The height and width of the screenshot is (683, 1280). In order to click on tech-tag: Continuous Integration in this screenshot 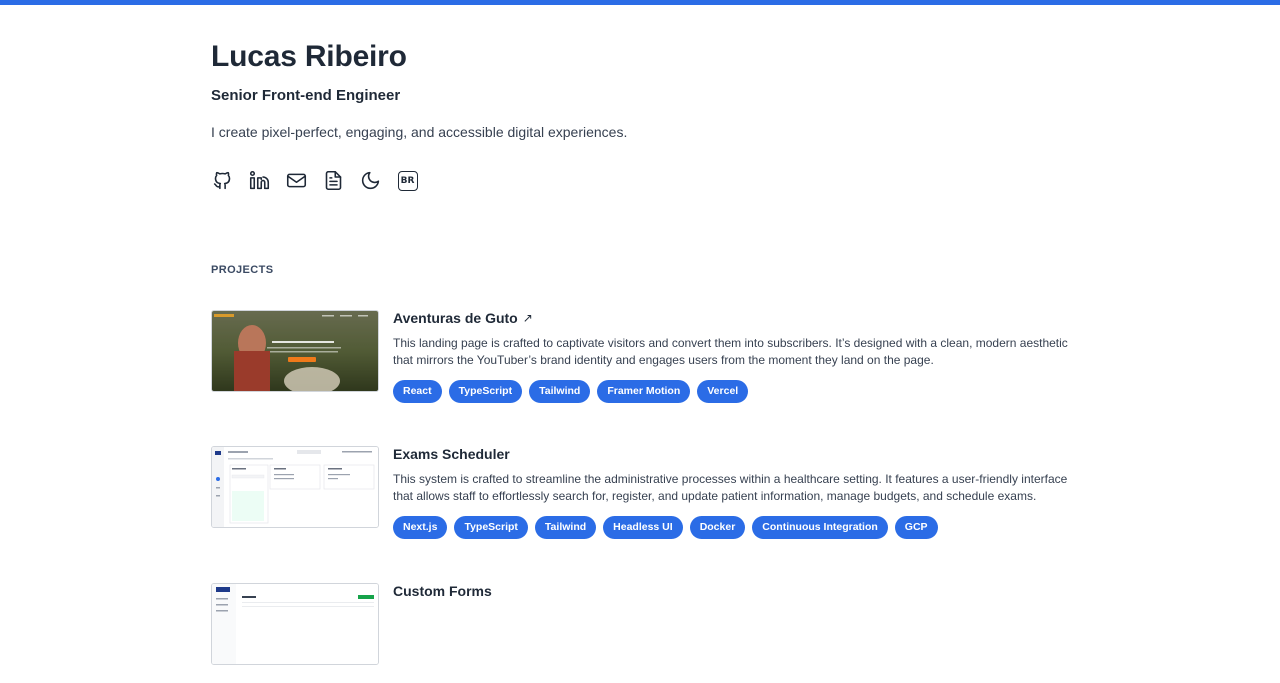, I will do `click(820, 527)`.